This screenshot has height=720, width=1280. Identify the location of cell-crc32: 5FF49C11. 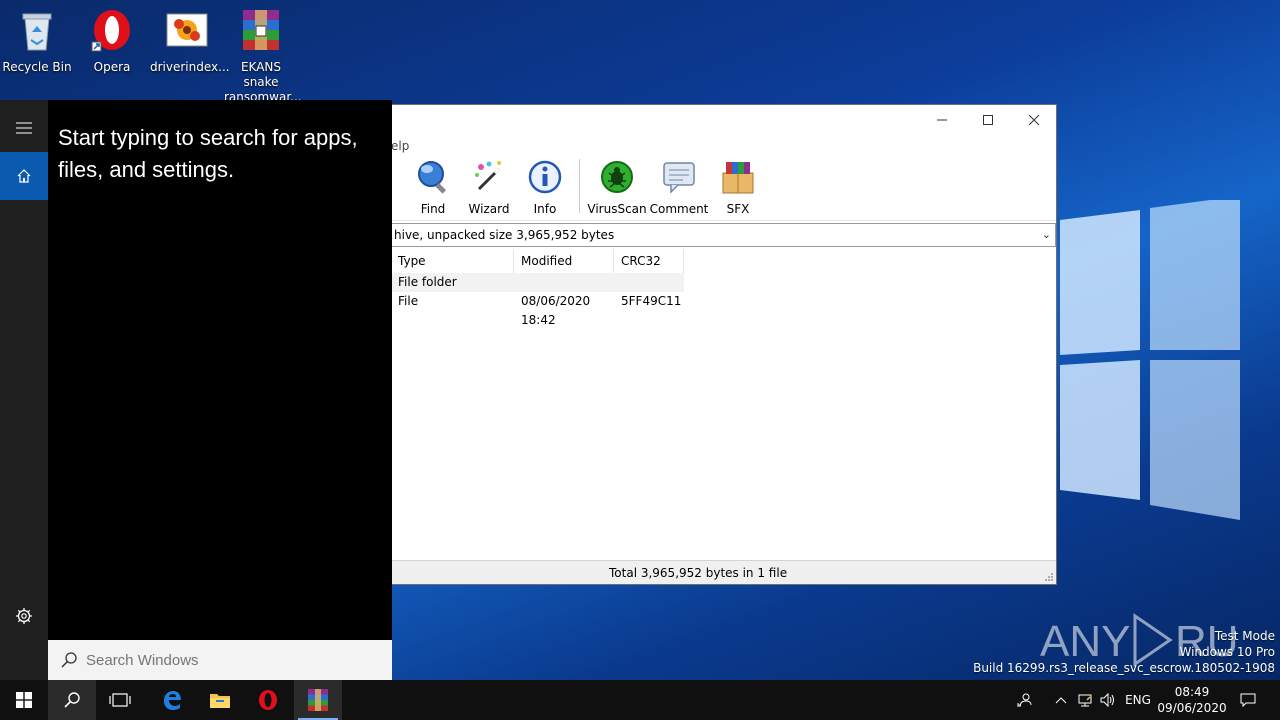
(651, 301).